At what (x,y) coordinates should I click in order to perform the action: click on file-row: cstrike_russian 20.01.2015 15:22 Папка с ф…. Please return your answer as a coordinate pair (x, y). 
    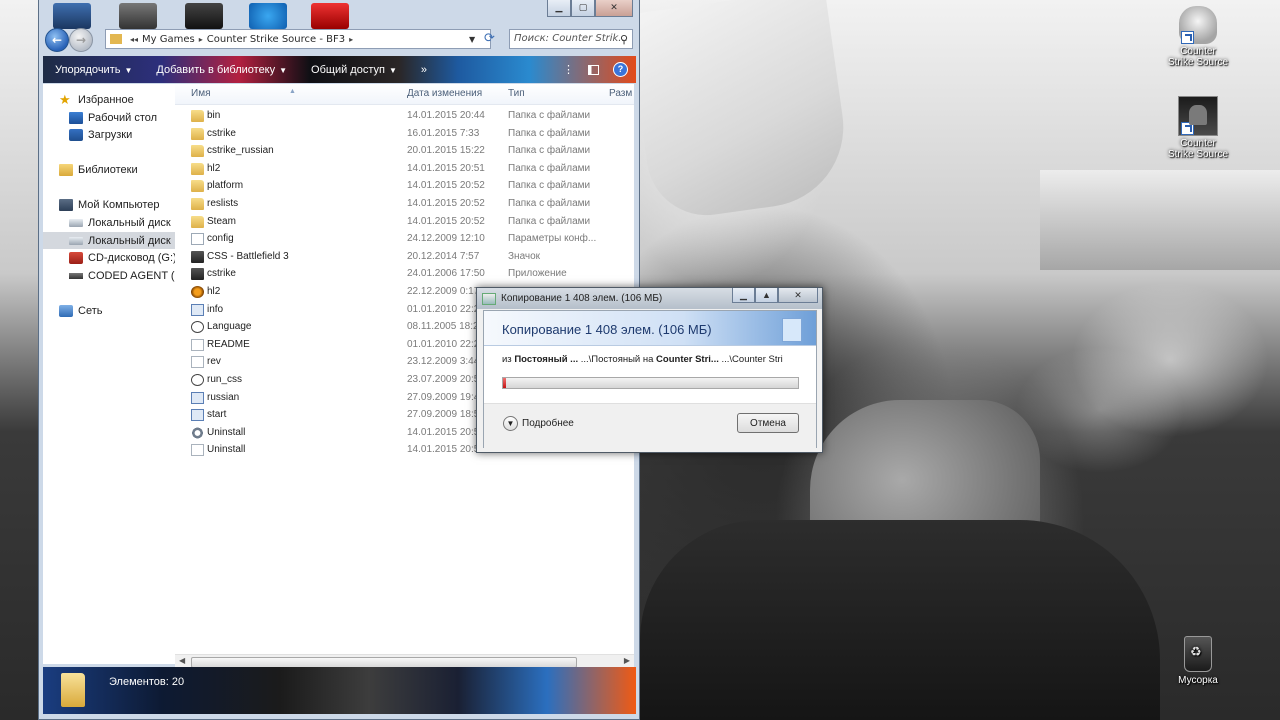
    Looking at the image, I should click on (404, 151).